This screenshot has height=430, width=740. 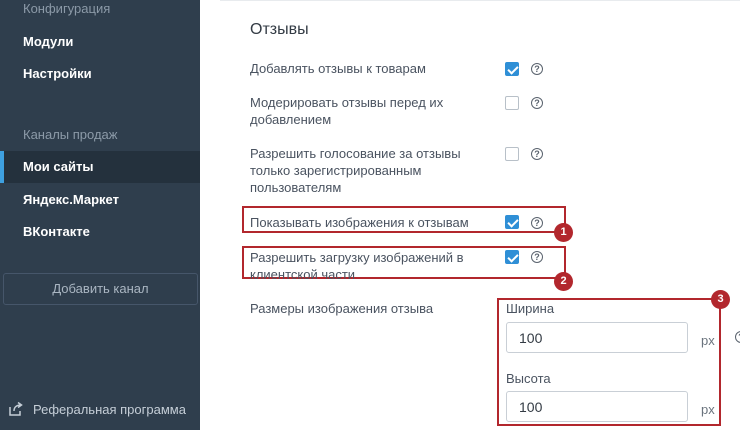 I want to click on annotation-badge-2: 2, so click(x=563, y=281).